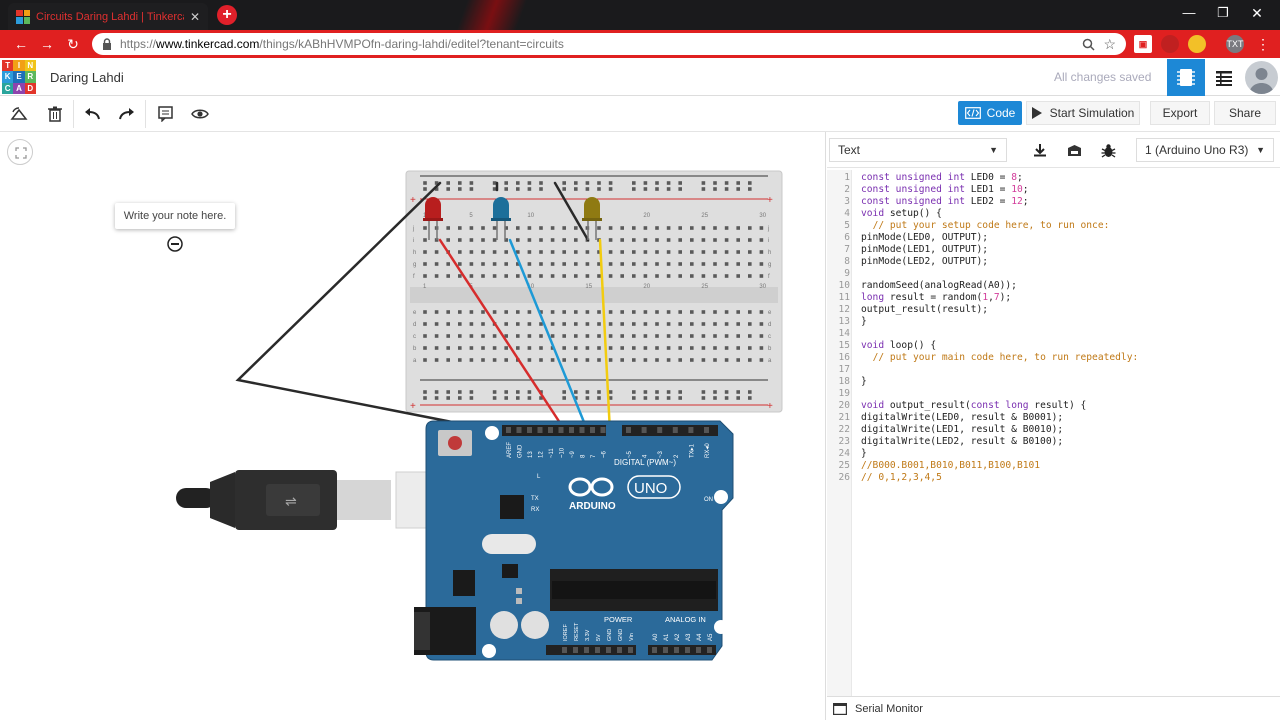 The width and height of the screenshot is (1280, 721). Describe the element at coordinates (1109, 44) in the screenshot. I see `bookmark-star-icon: ☆` at that location.